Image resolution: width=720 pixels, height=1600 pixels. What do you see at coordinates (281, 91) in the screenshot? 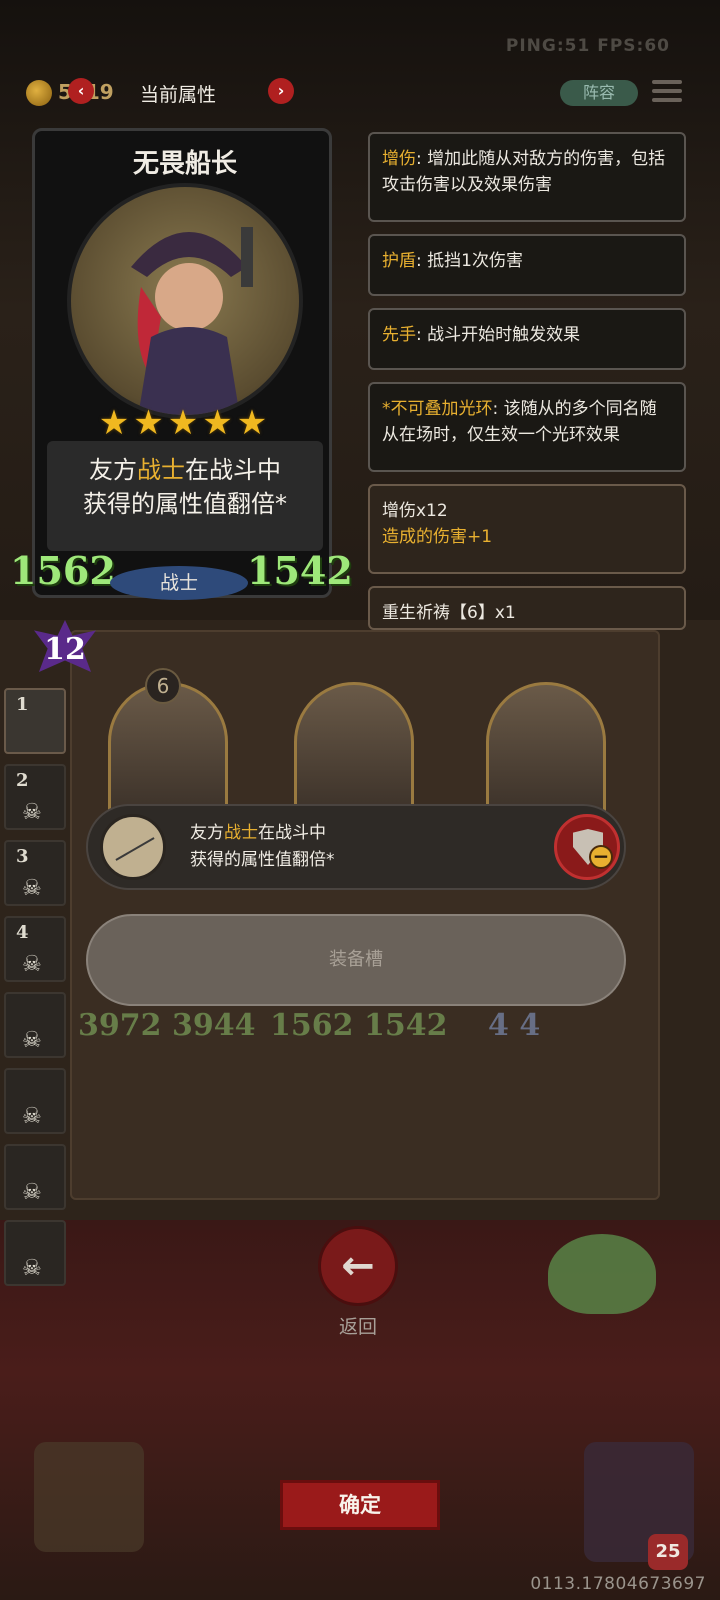
I see `chevron-right-icon: ›` at bounding box center [281, 91].